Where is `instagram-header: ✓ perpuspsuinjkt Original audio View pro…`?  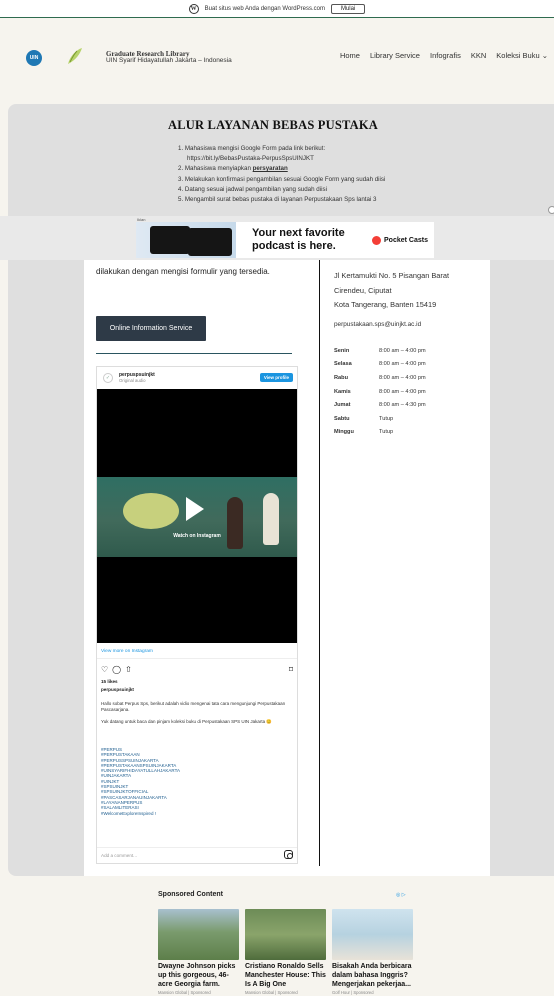 instagram-header: ✓ perpuspsuinjkt Original audio View pro… is located at coordinates (197, 378).